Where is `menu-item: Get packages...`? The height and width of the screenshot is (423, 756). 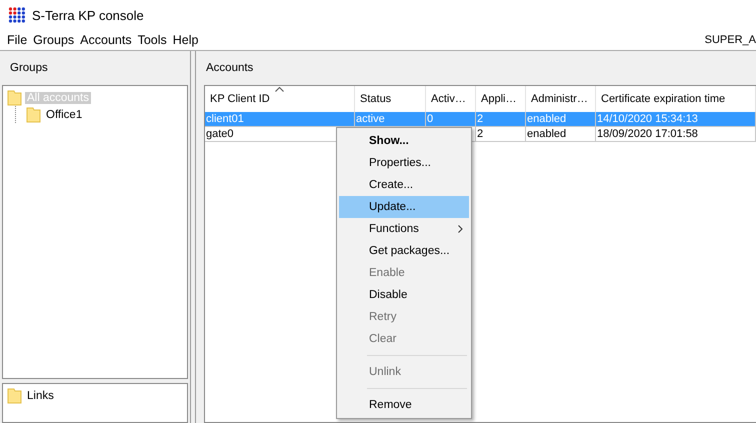
menu-item: Get packages... is located at coordinates (404, 251).